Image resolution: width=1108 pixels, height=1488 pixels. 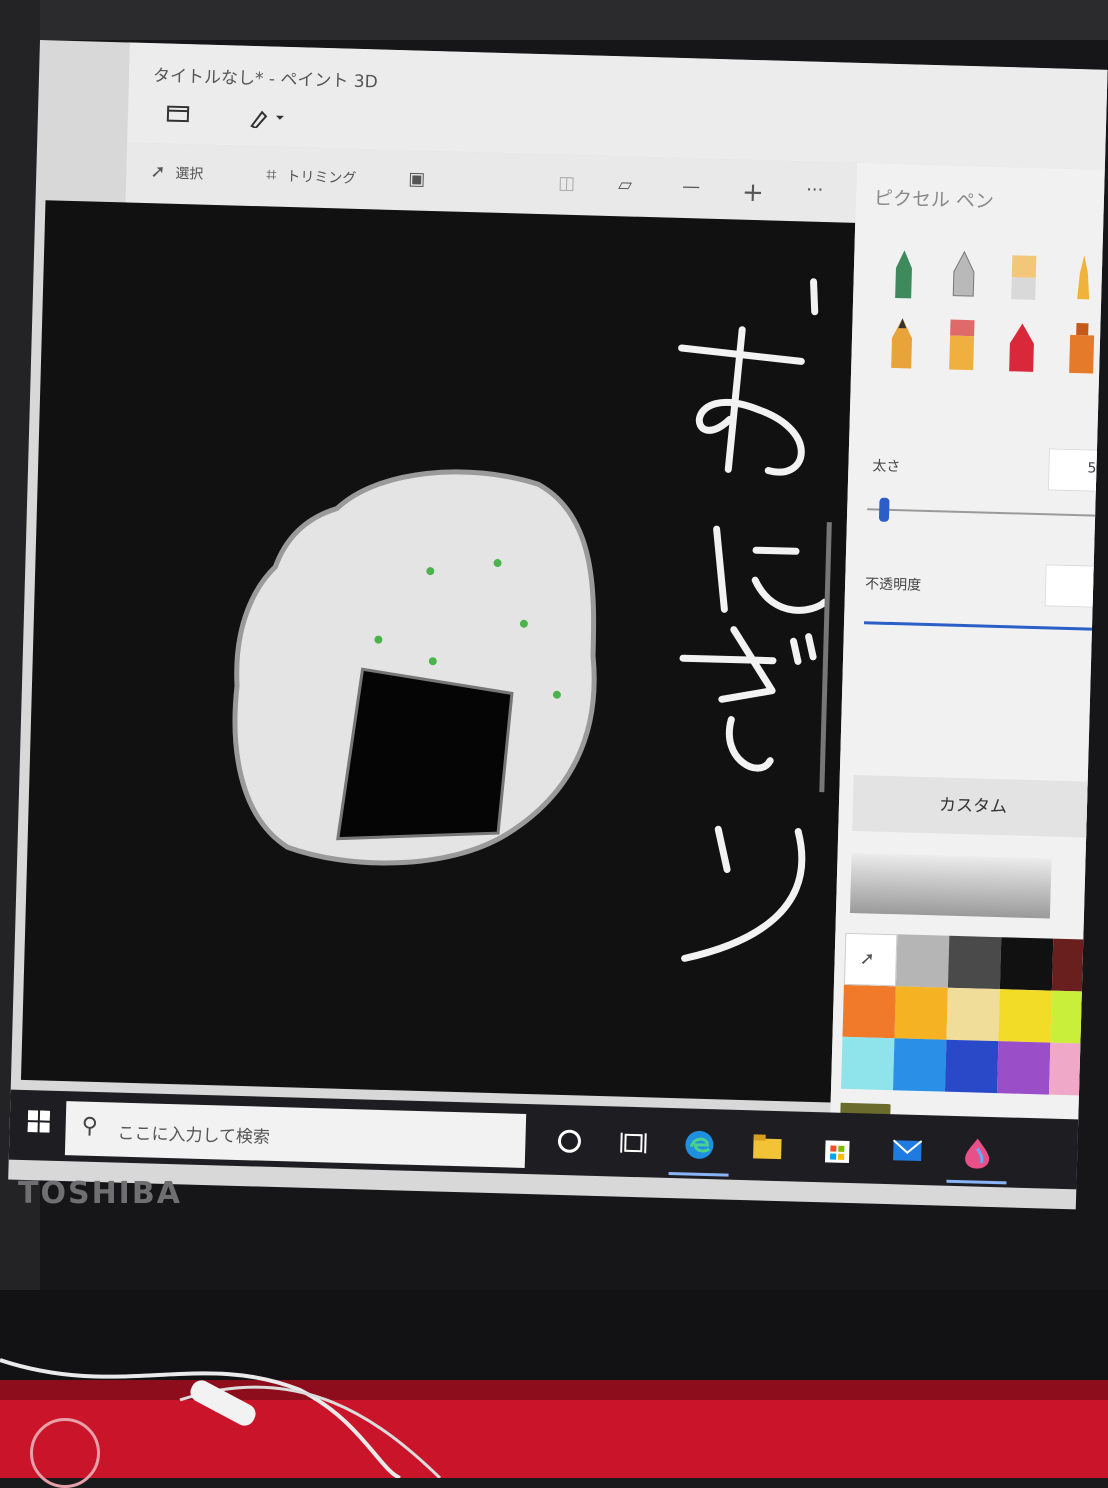 I want to click on pencil-icon, so click(x=902, y=342).